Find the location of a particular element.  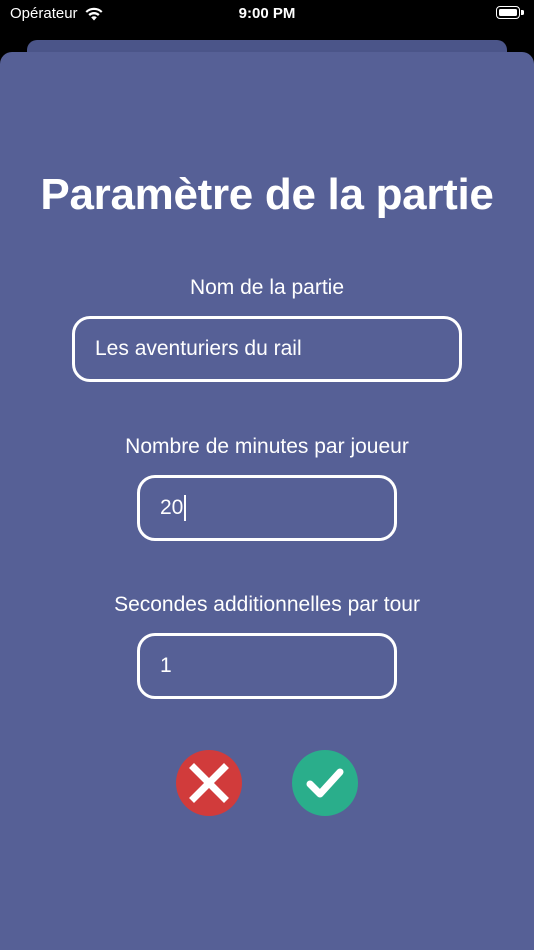

minutes-per-player-input: 20 is located at coordinates (267, 508).